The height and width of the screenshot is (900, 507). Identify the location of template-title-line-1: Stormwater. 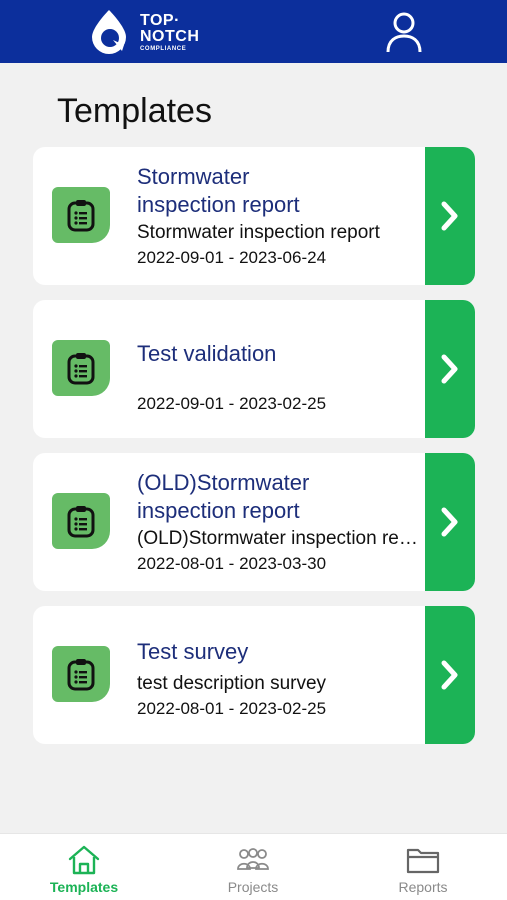
(193, 176).